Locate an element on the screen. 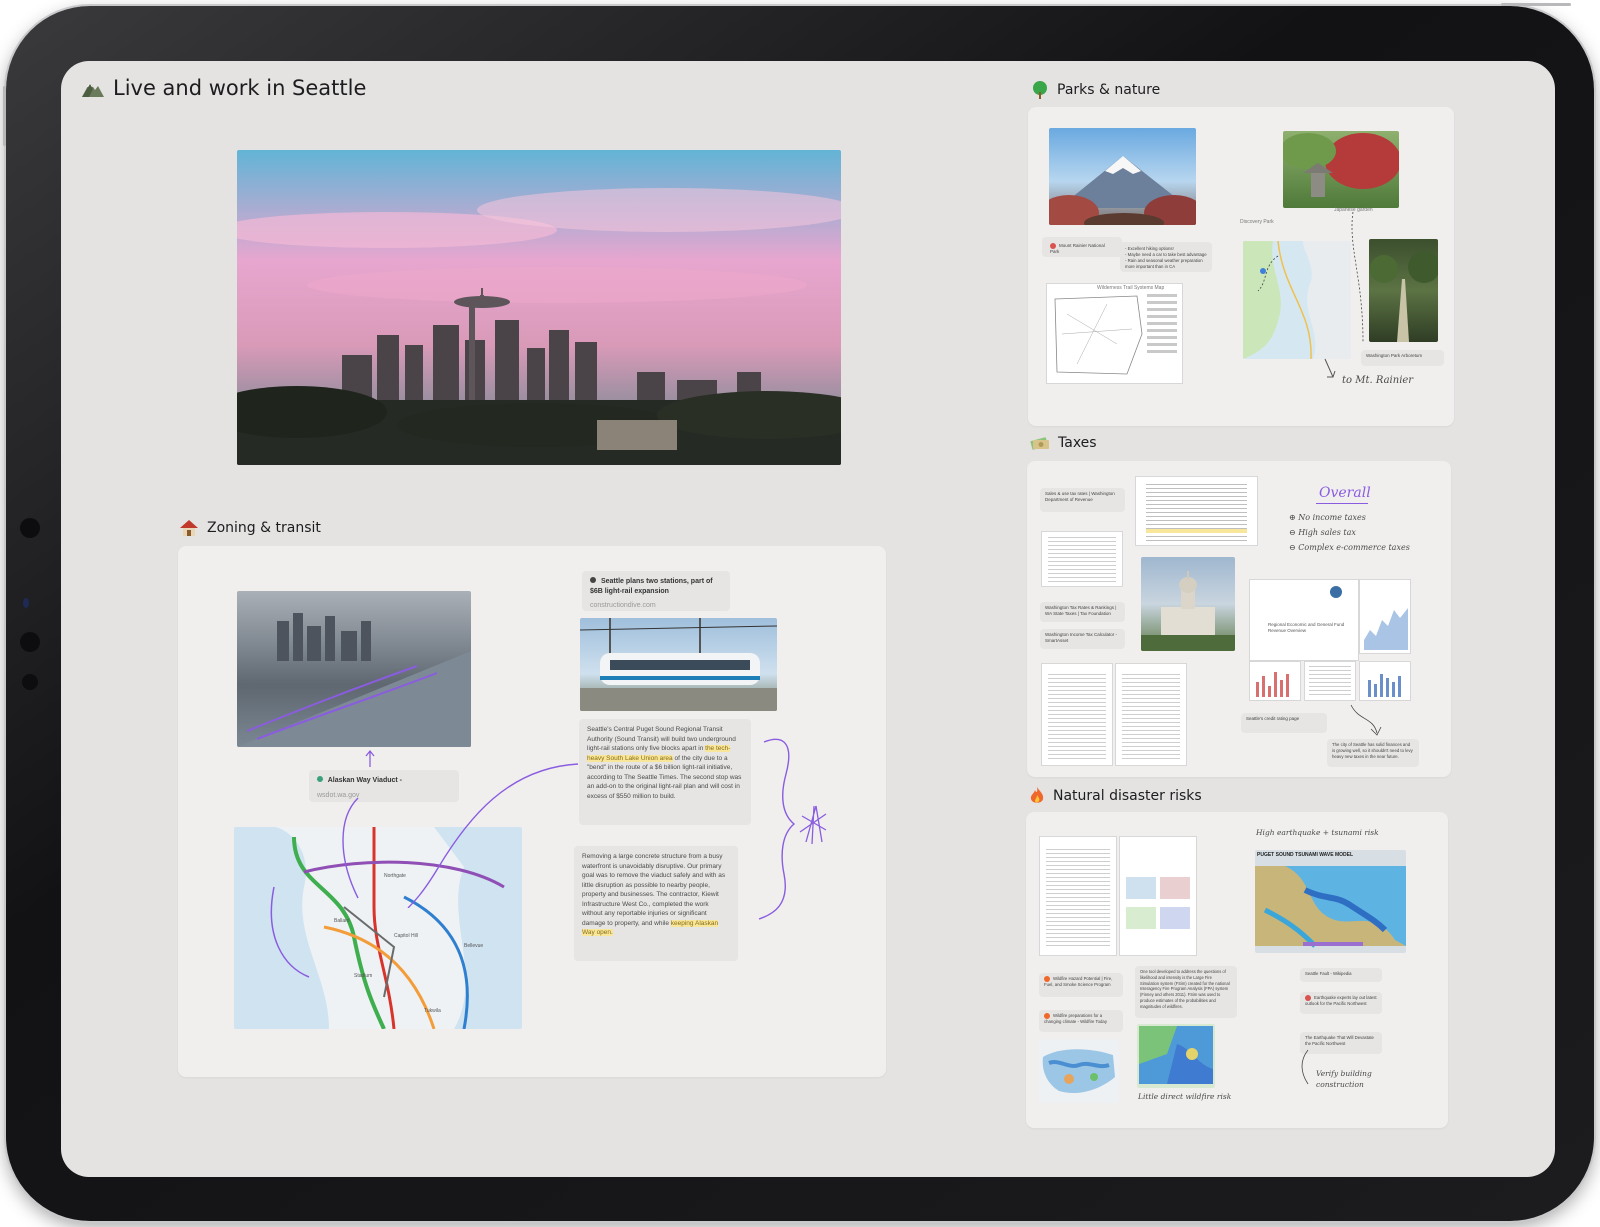 The width and height of the screenshot is (1600, 1227). highlighted-row is located at coordinates (1196, 531).